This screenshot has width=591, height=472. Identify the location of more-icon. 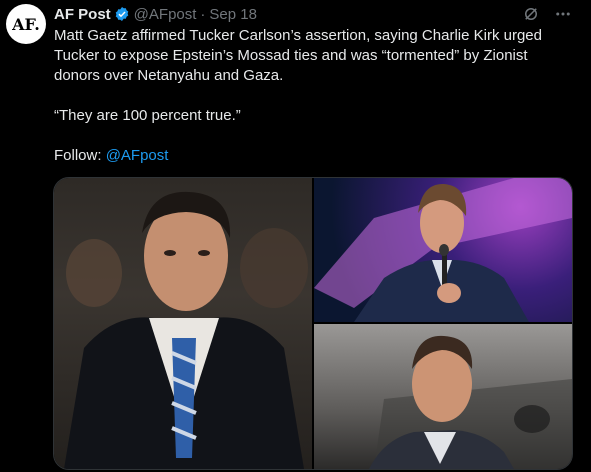
(563, 14).